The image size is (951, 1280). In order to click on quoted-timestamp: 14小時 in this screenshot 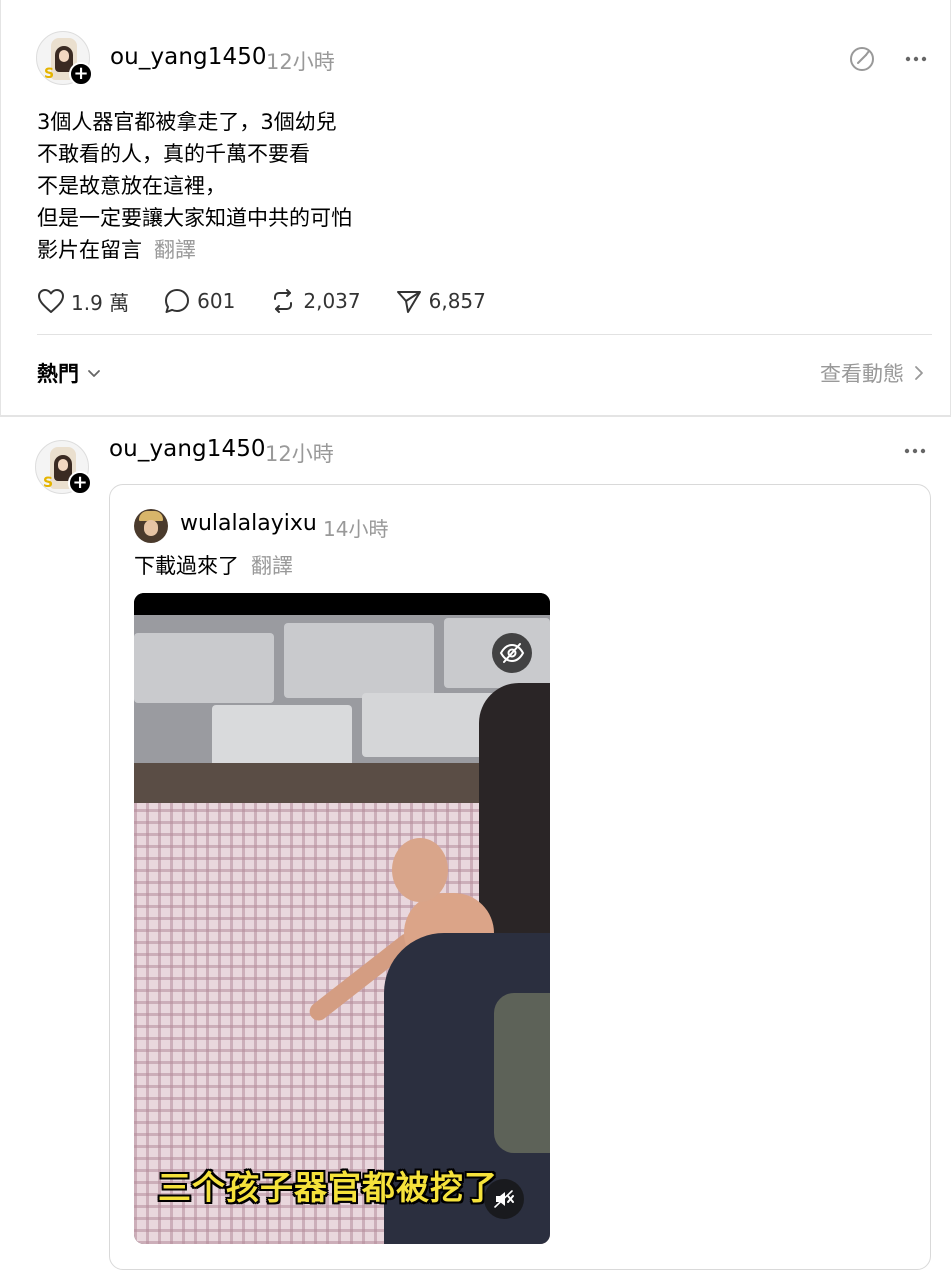, I will do `click(355, 527)`.